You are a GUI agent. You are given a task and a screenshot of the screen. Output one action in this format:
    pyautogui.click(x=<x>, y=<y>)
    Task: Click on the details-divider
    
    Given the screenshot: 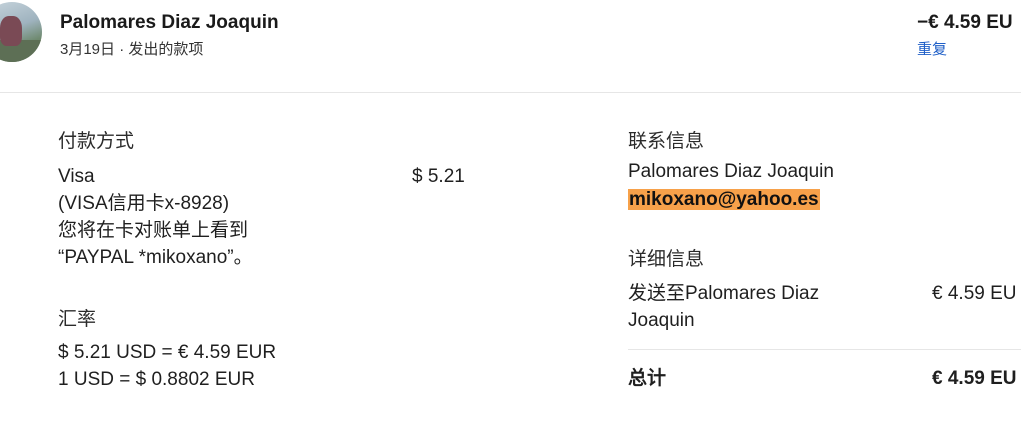 What is the action you would take?
    pyautogui.click(x=824, y=349)
    